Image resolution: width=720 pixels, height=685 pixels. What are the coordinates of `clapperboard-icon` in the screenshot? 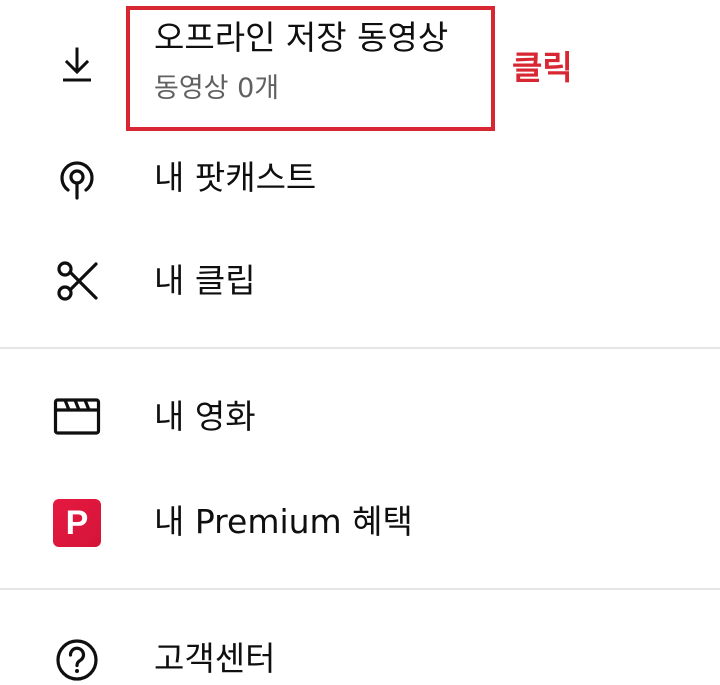 It's located at (77, 417).